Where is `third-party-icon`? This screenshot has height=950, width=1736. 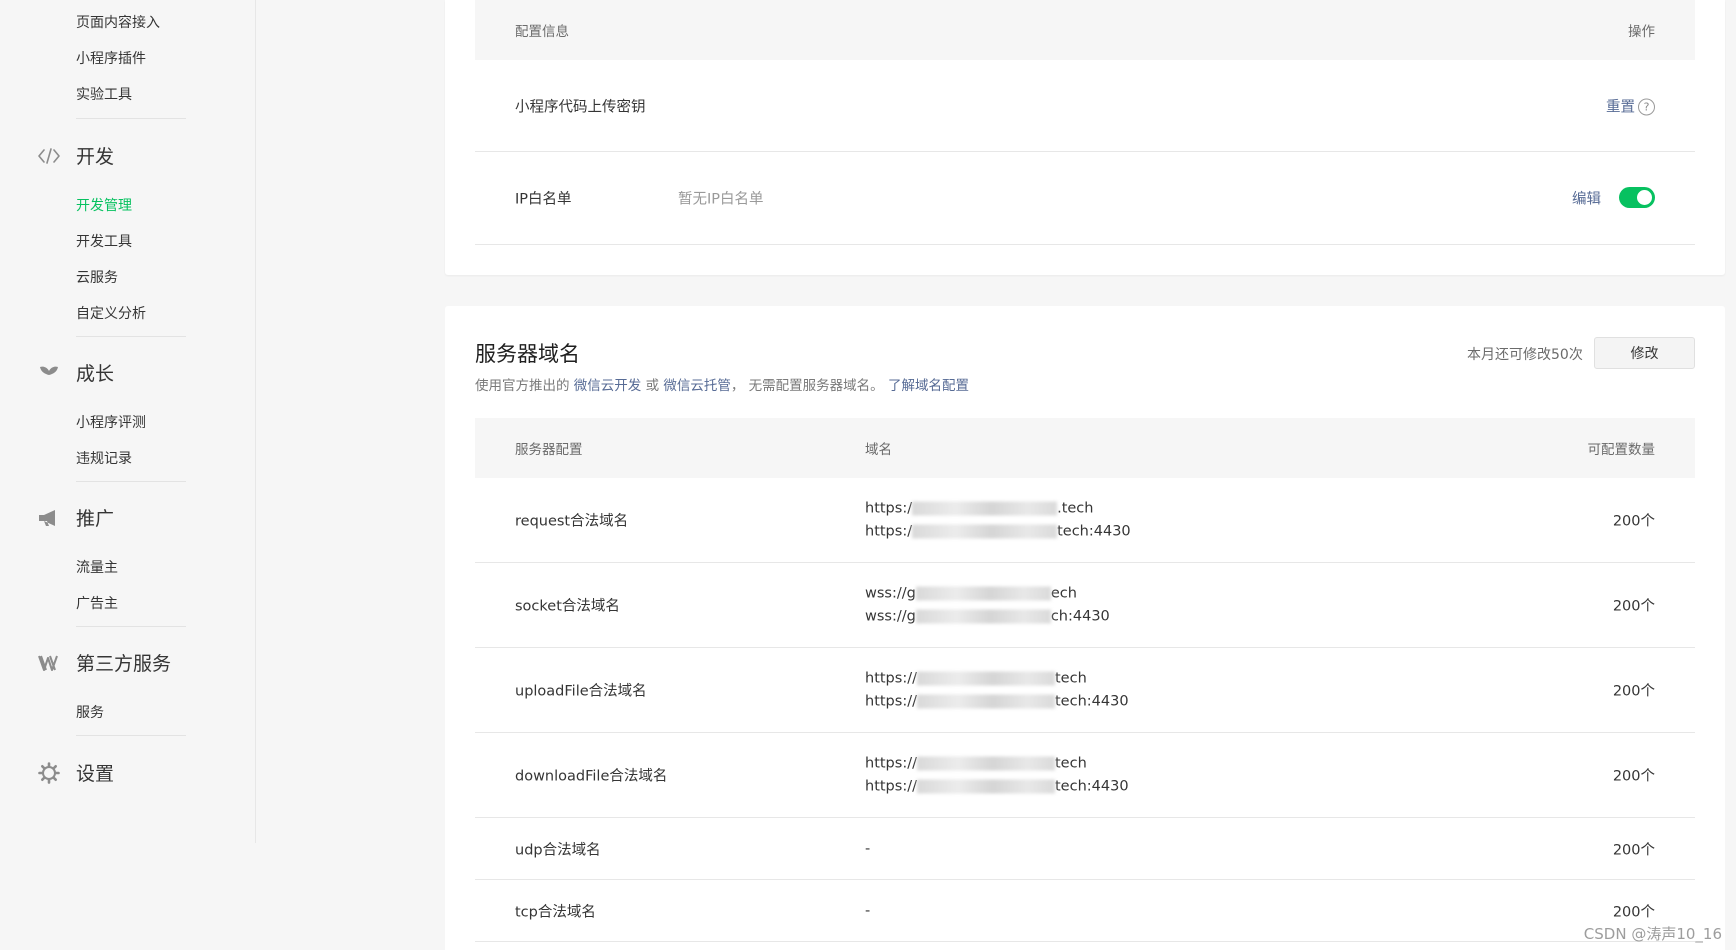 third-party-icon is located at coordinates (49, 663).